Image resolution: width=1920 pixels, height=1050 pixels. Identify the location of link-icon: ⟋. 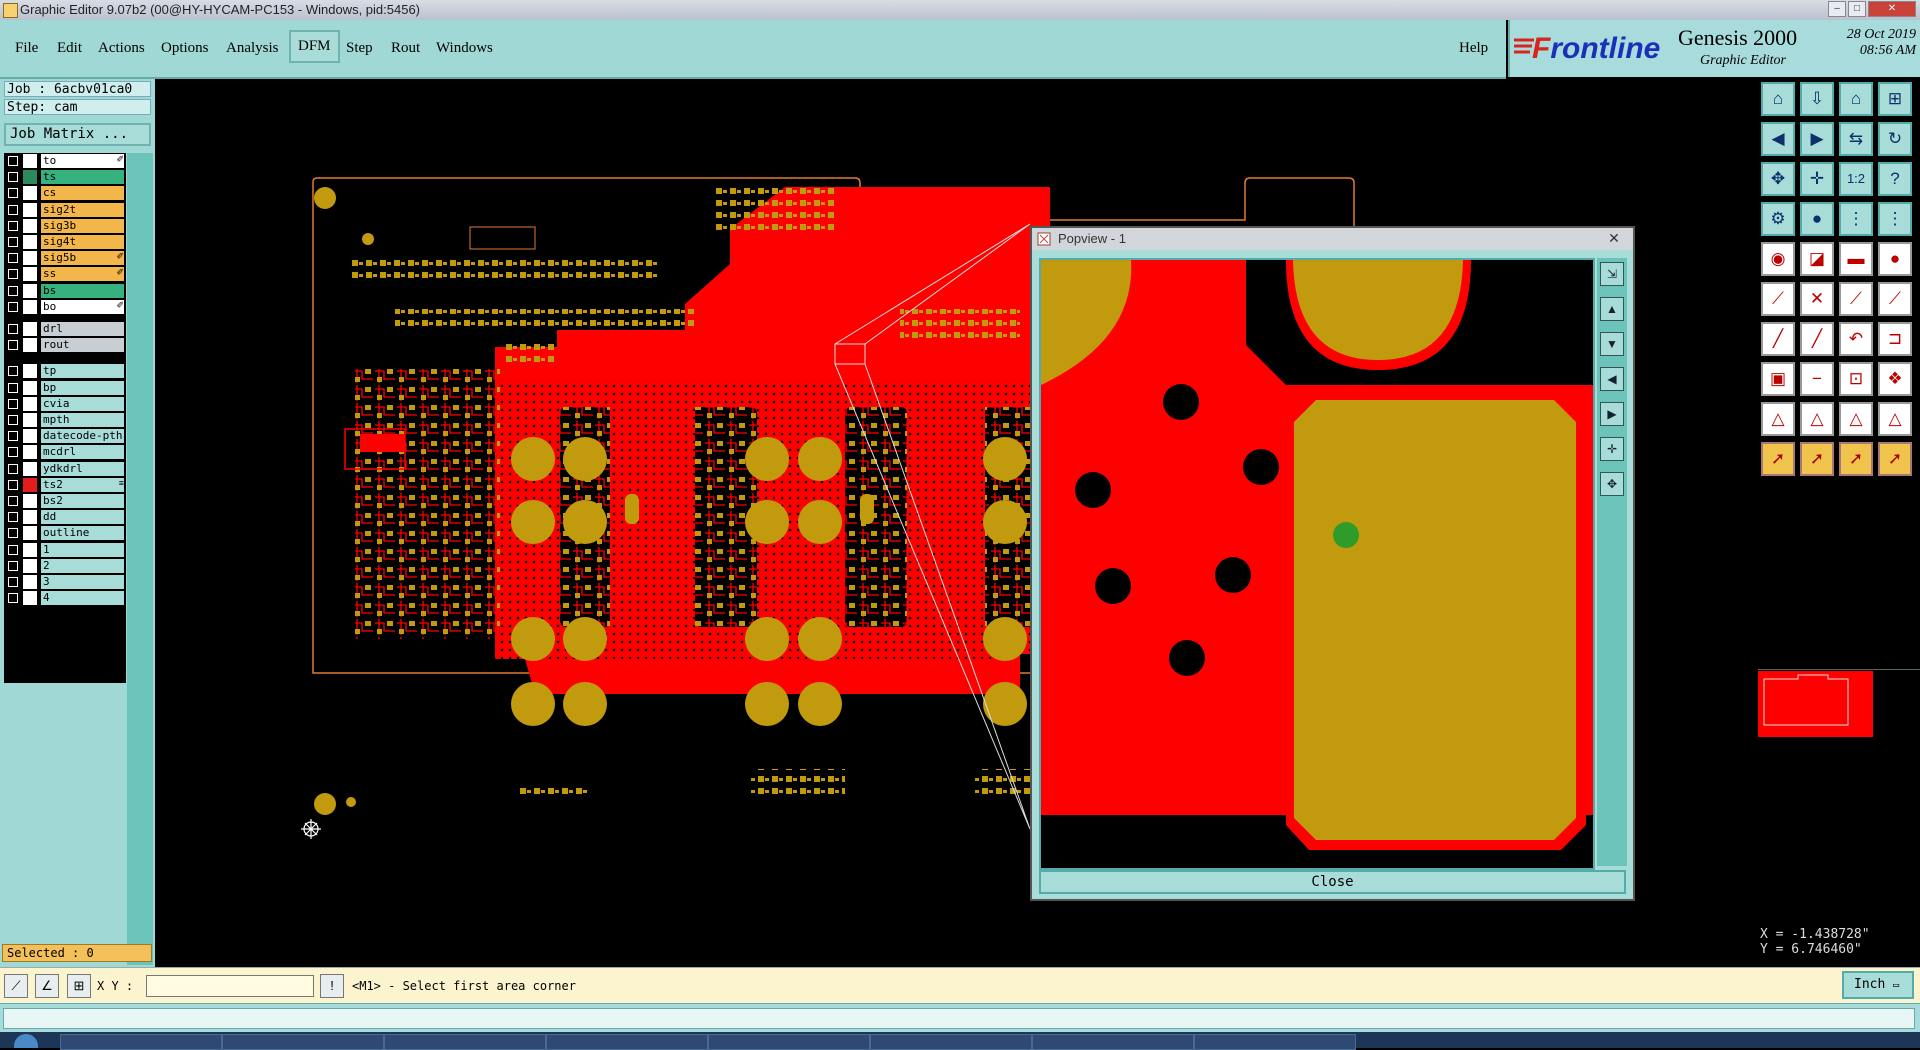
(1856, 299).